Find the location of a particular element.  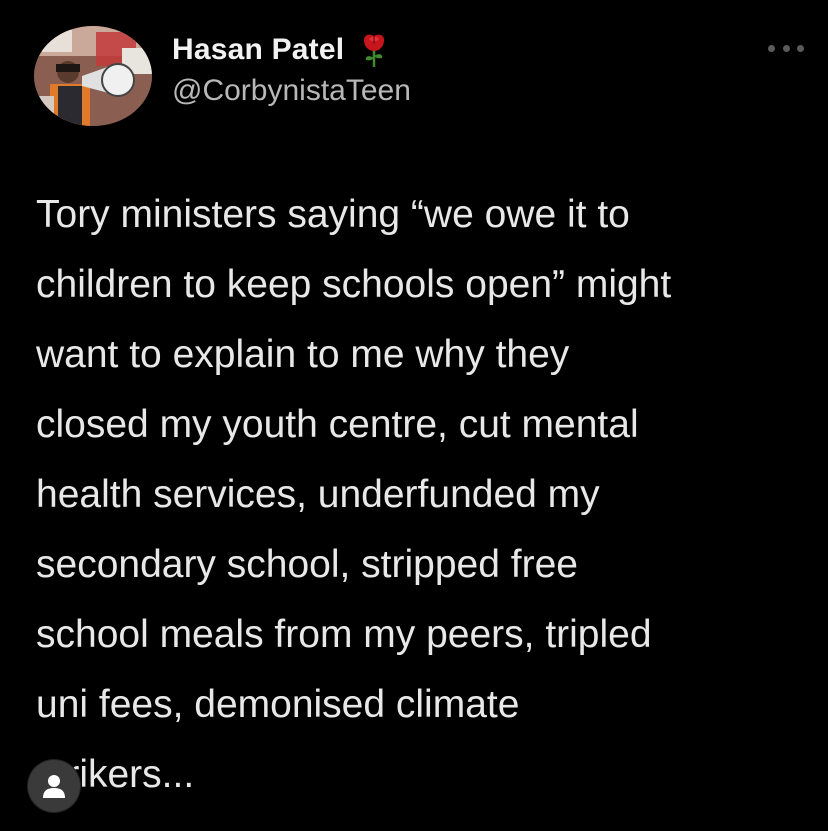

avatar is located at coordinates (93, 76).